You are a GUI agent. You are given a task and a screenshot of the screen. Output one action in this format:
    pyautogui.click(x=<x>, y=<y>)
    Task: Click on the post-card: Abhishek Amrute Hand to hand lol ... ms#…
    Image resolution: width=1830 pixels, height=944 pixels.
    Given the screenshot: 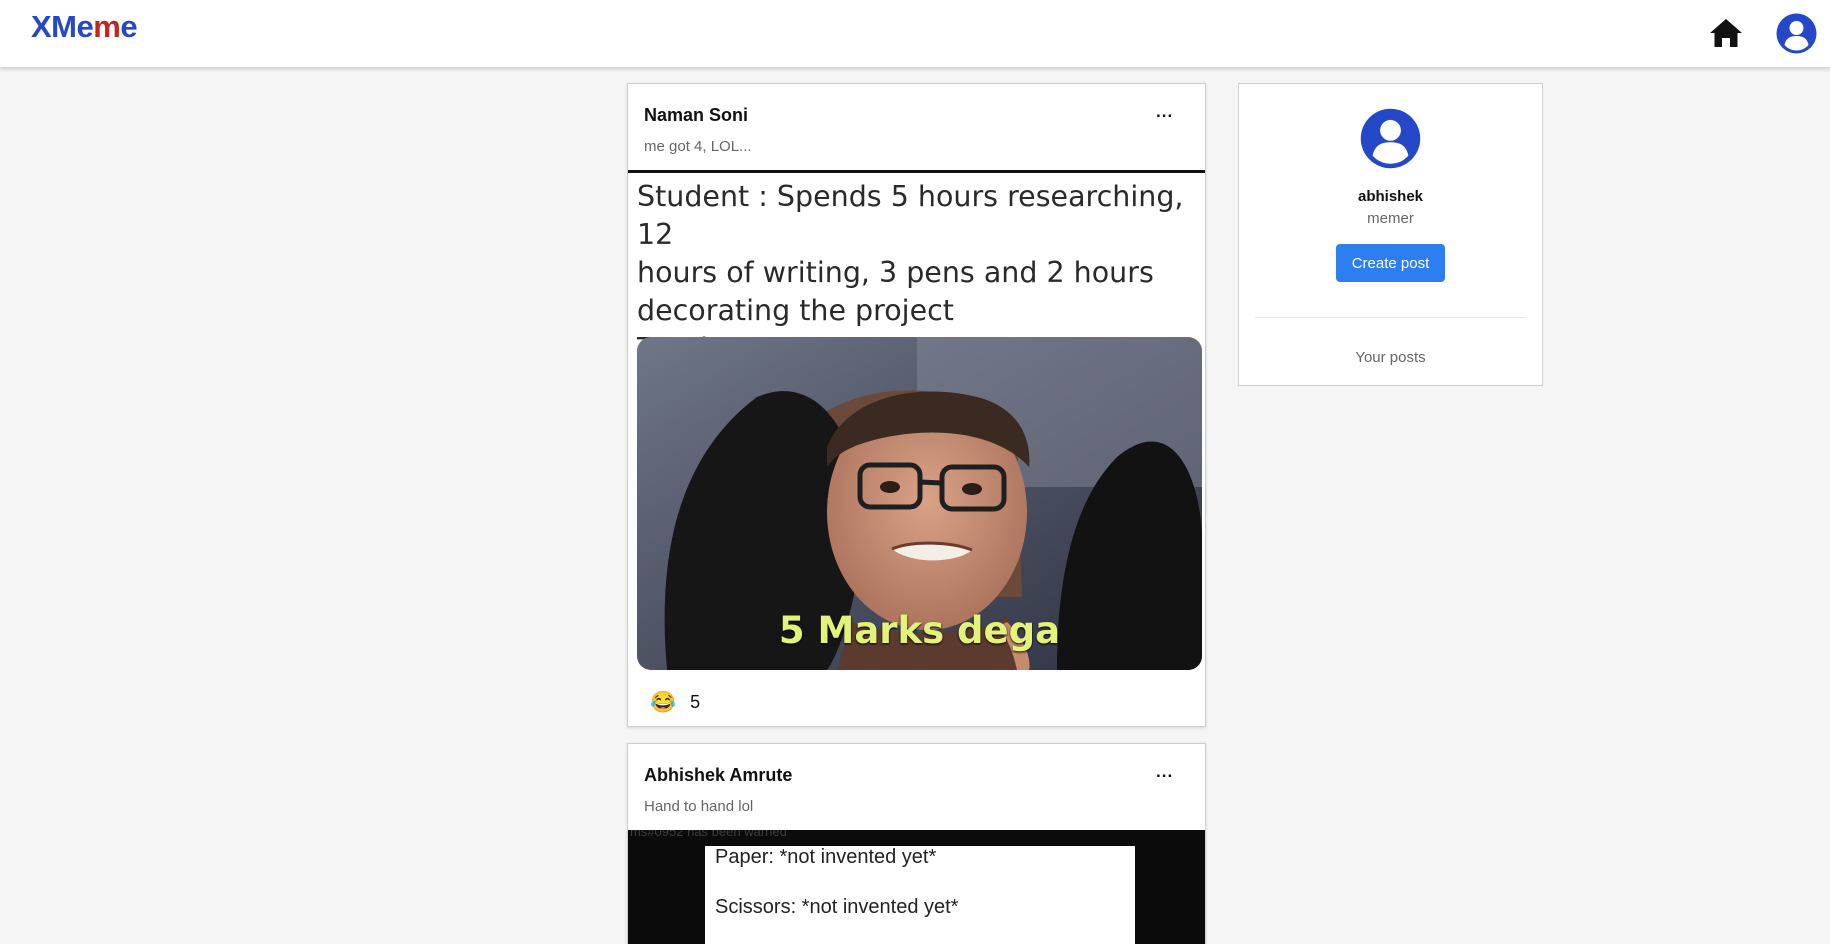 What is the action you would take?
    pyautogui.click(x=916, y=843)
    